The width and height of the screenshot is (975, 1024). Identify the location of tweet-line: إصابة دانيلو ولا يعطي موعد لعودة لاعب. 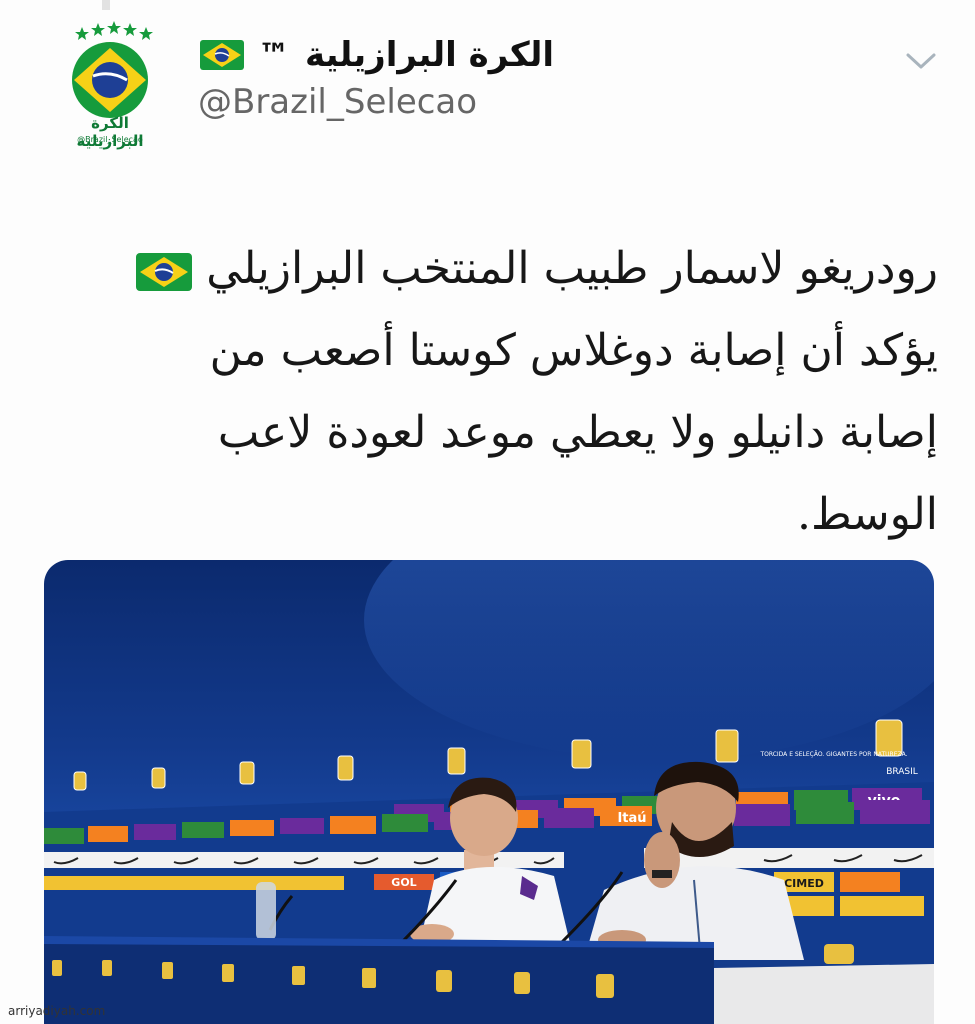
(577, 432).